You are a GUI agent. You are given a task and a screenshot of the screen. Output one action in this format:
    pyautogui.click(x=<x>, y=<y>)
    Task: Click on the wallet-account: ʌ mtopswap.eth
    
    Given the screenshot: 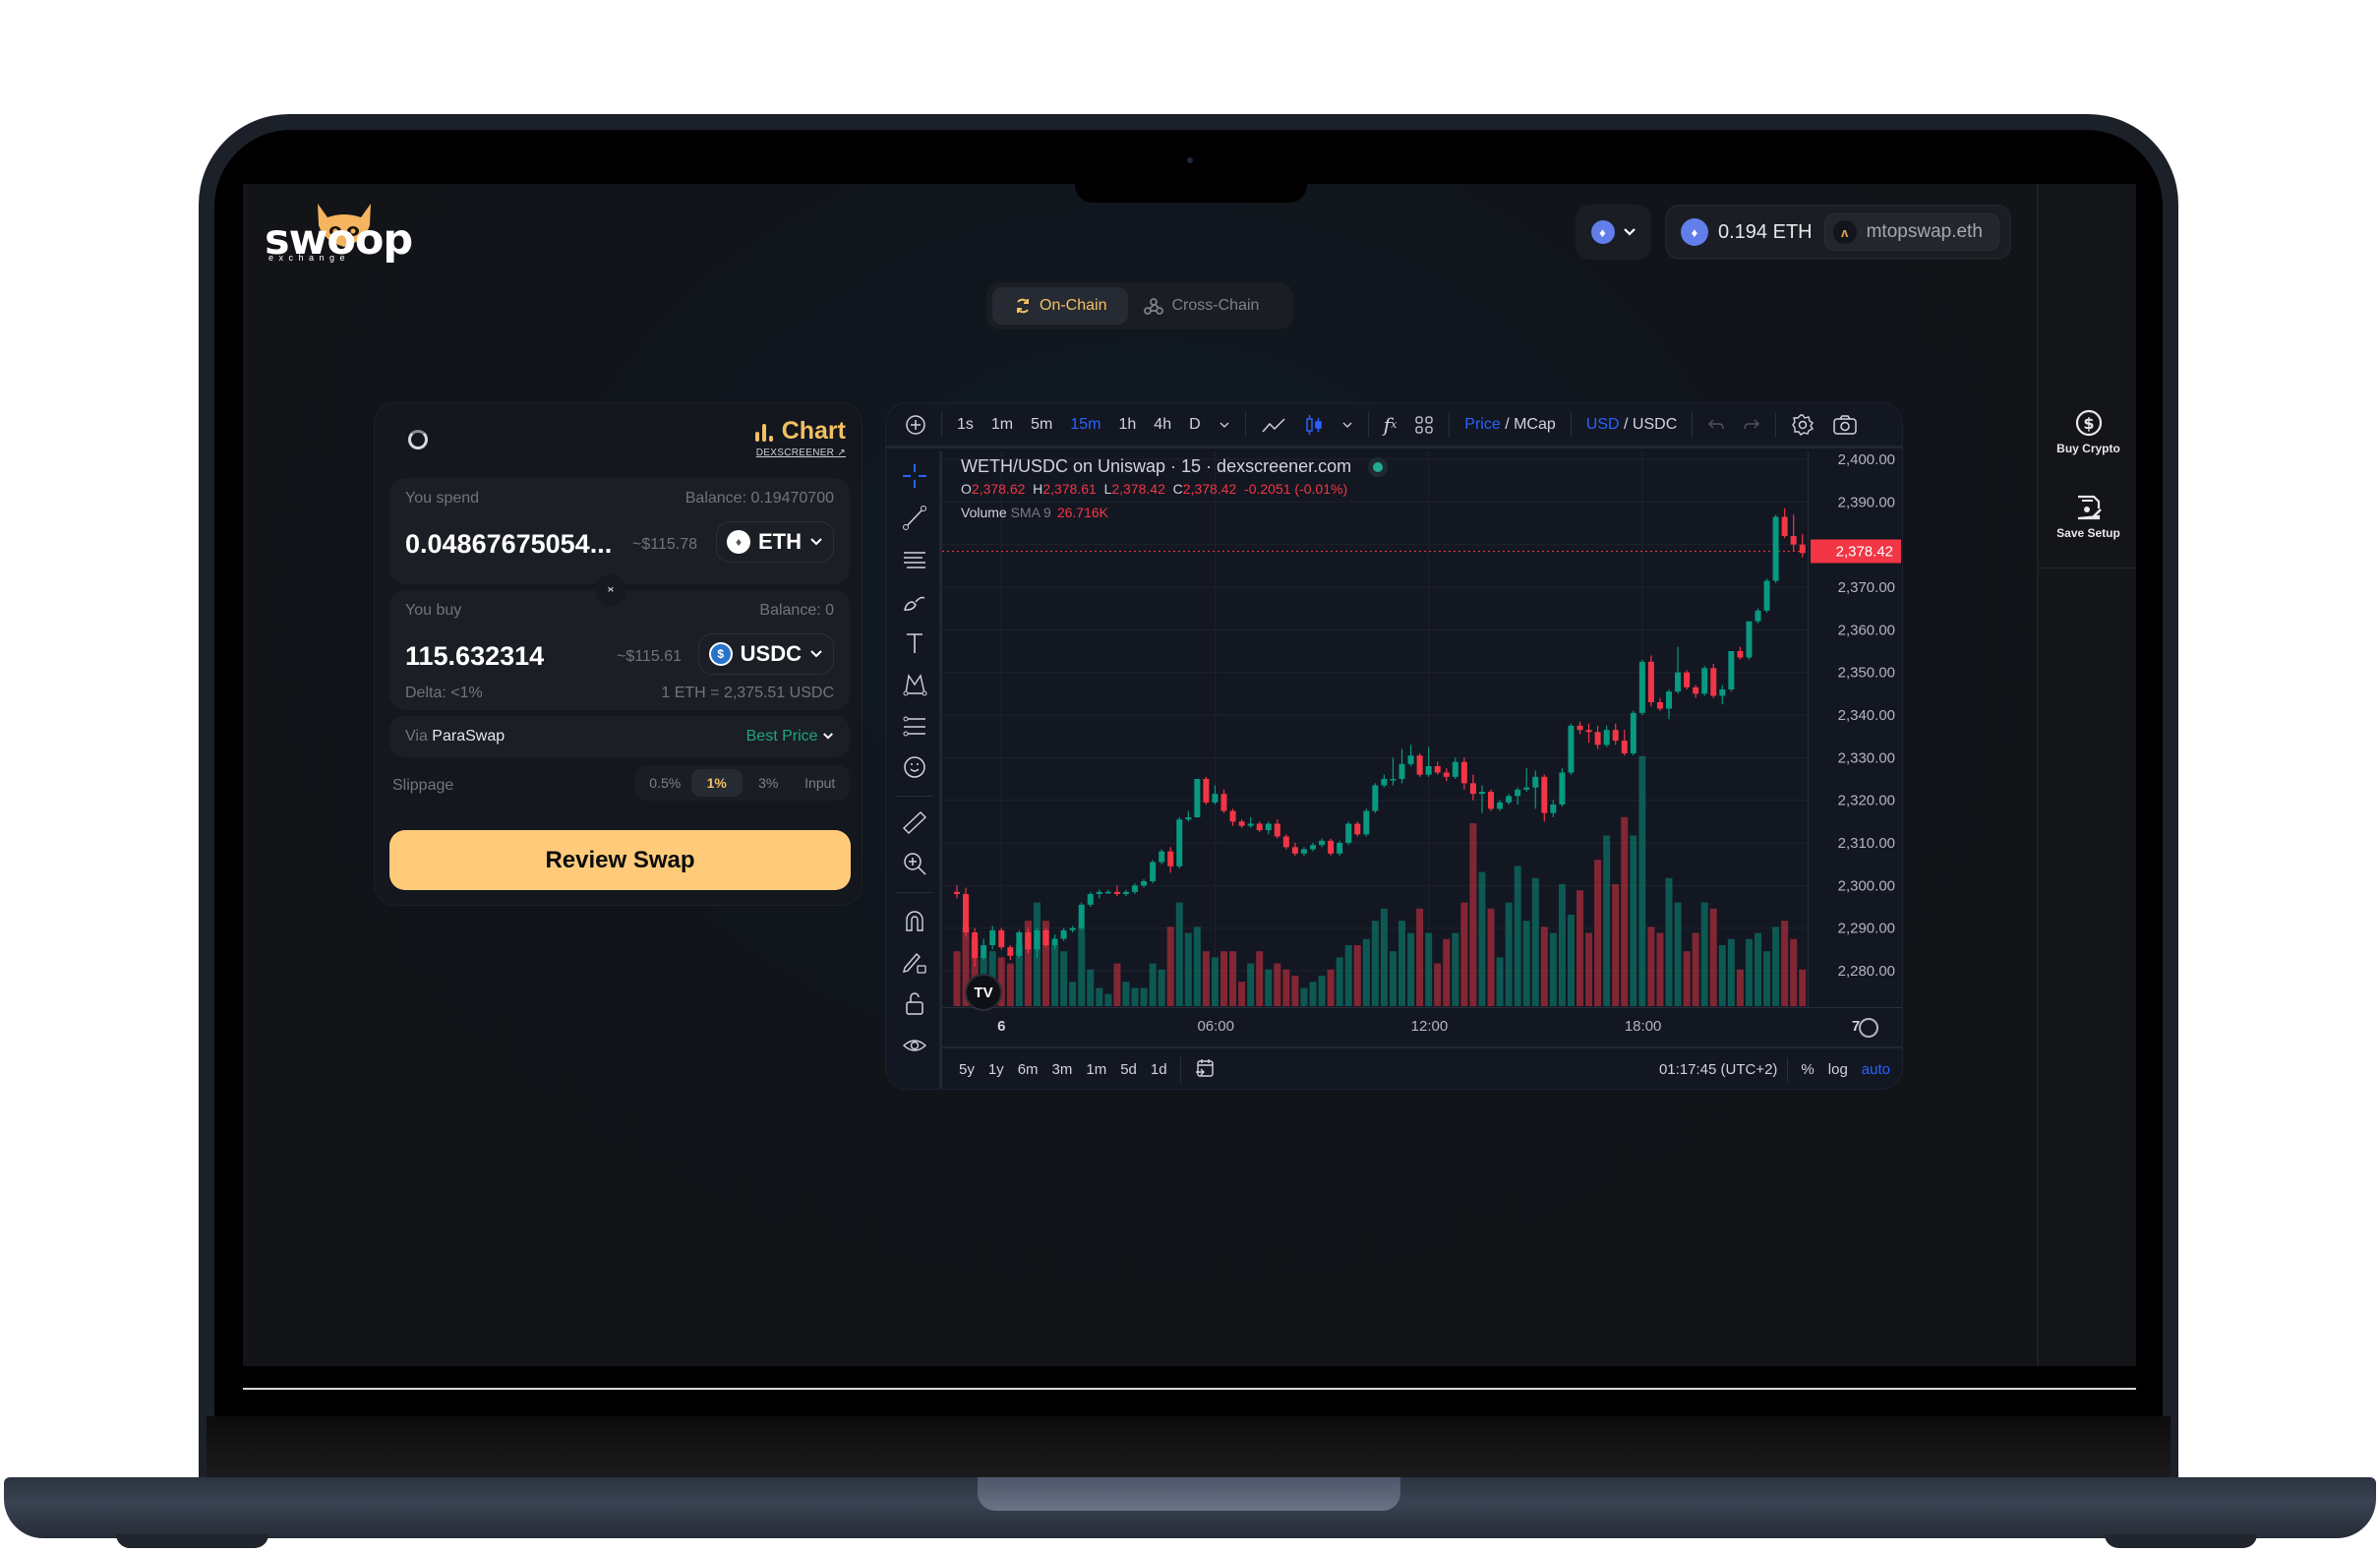 What is the action you would take?
    pyautogui.click(x=1911, y=232)
    